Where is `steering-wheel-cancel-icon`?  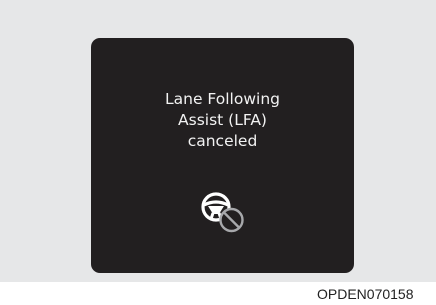
steering-wheel-cancel-icon is located at coordinates (222, 212).